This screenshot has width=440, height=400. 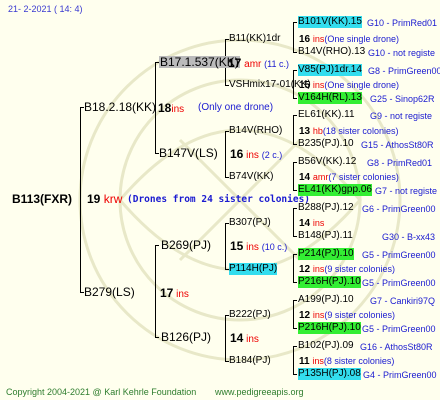 What do you see at coordinates (188, 153) in the screenshot?
I see `gen2-queen-id: B147V(LS)` at bounding box center [188, 153].